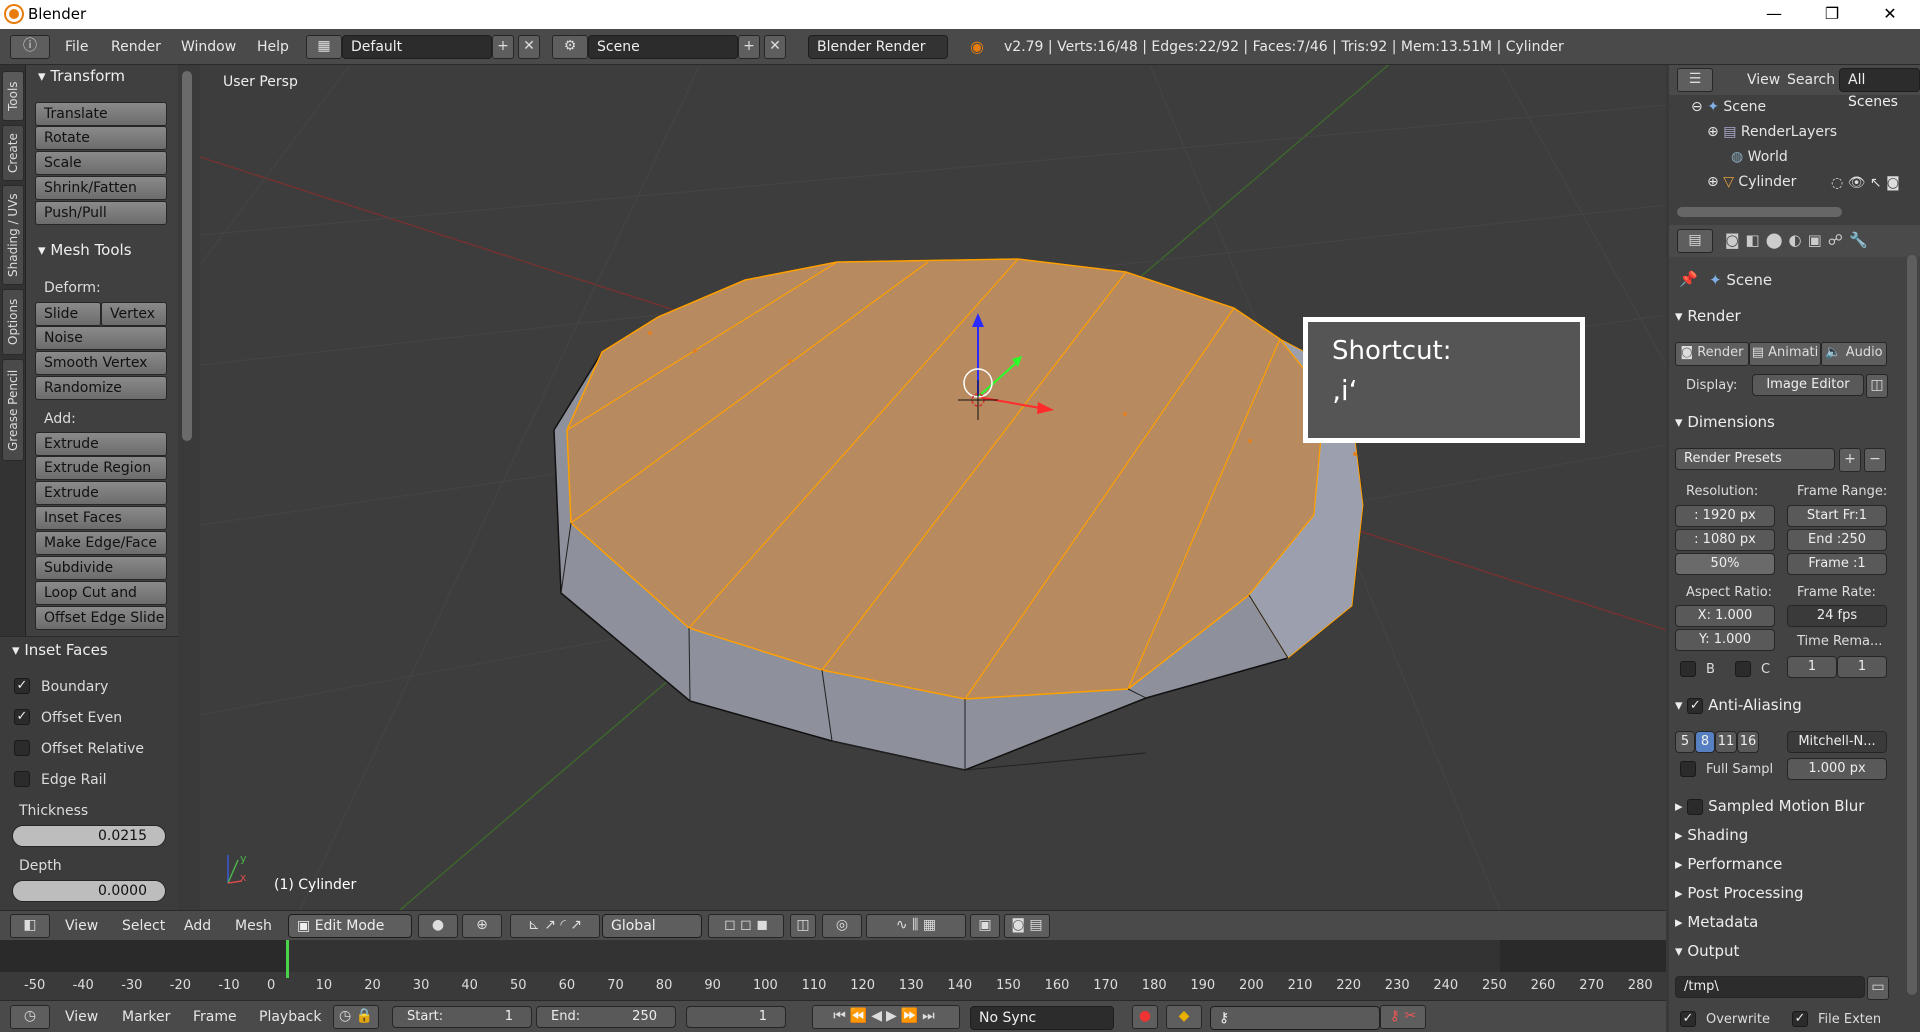  I want to click on outliner-item-scene: ⊖ ✦ Scene, so click(1728, 107).